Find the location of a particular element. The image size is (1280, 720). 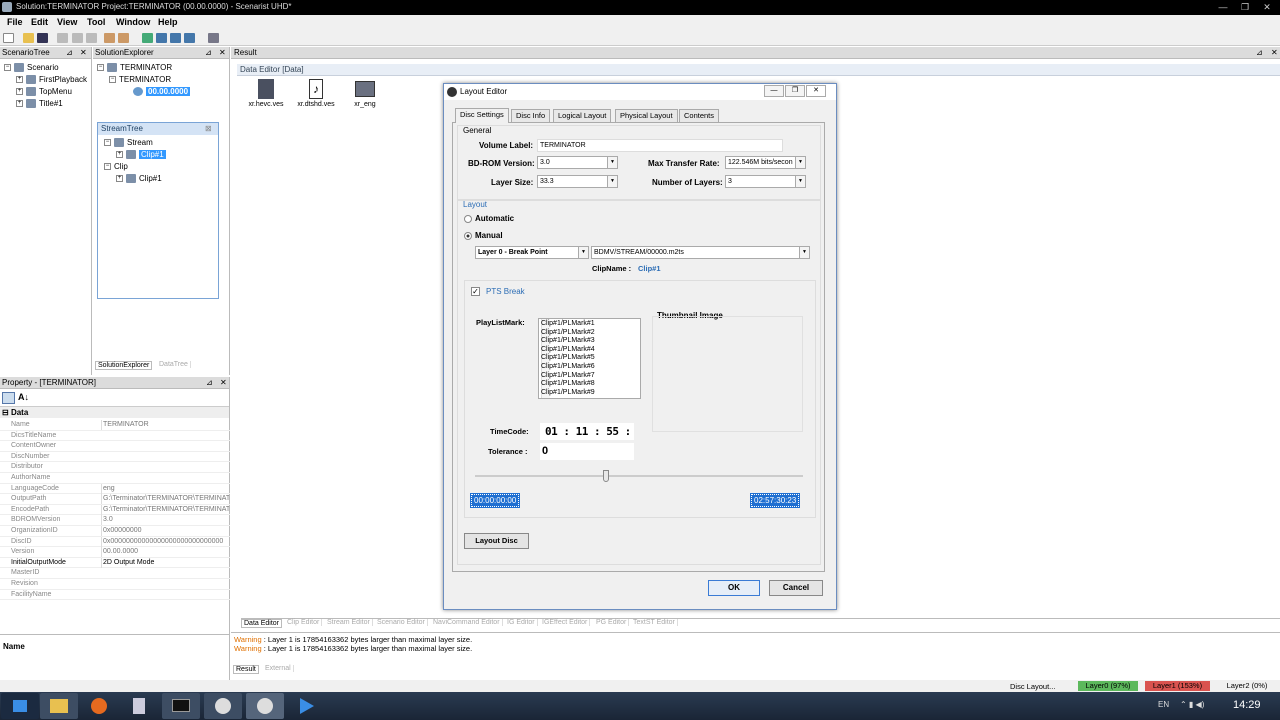

ok-button: OK is located at coordinates (734, 588).